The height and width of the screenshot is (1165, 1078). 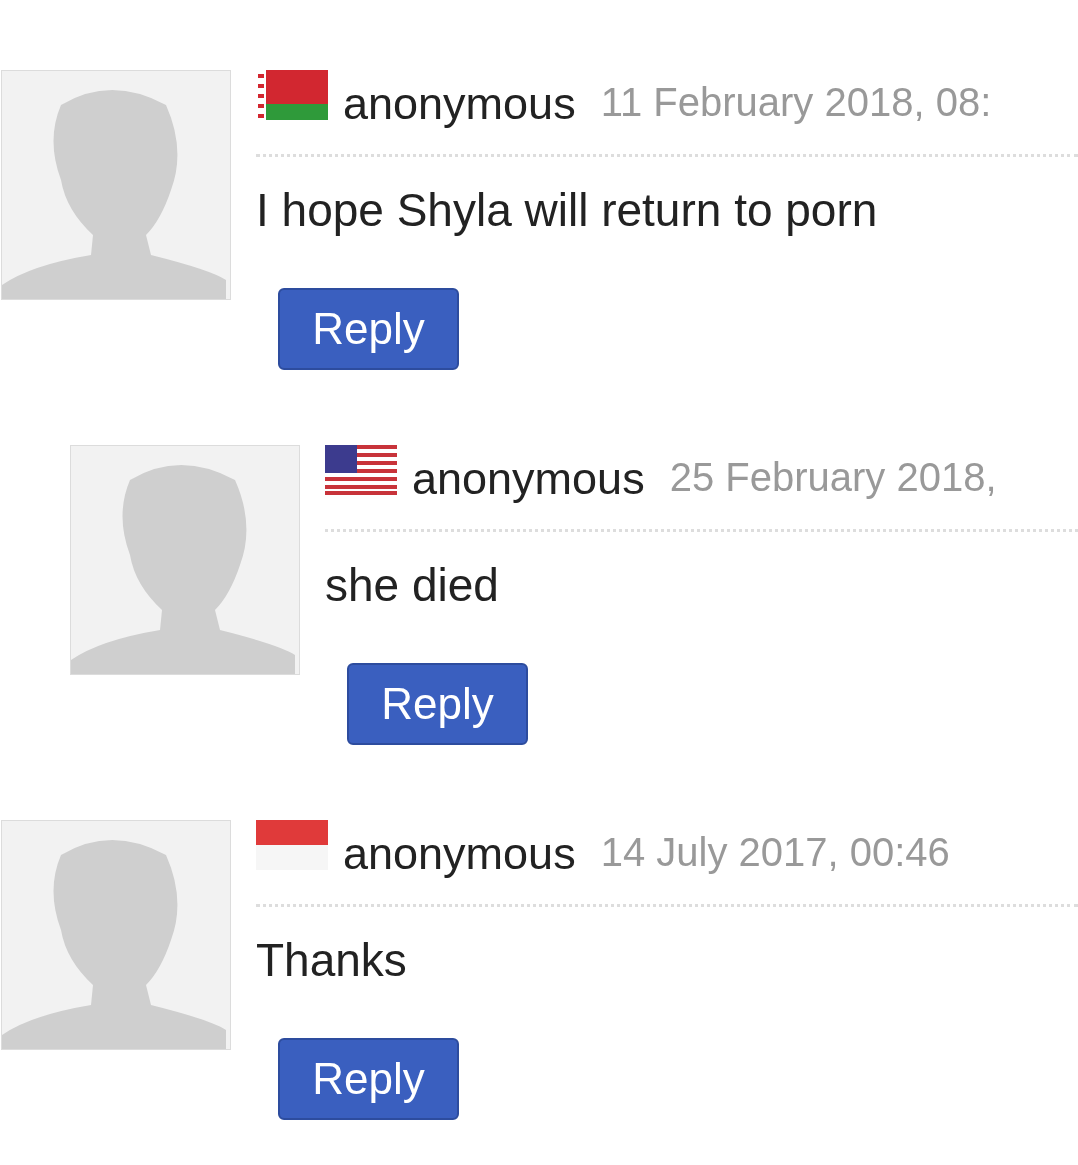 I want to click on comment-date: 14 July 2017, 00:46, so click(x=775, y=852).